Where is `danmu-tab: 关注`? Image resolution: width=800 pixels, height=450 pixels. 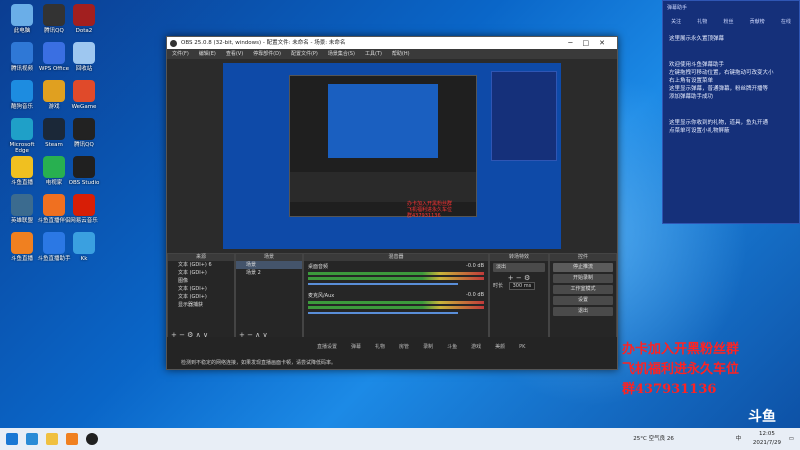 danmu-tab: 关注 is located at coordinates (676, 21).